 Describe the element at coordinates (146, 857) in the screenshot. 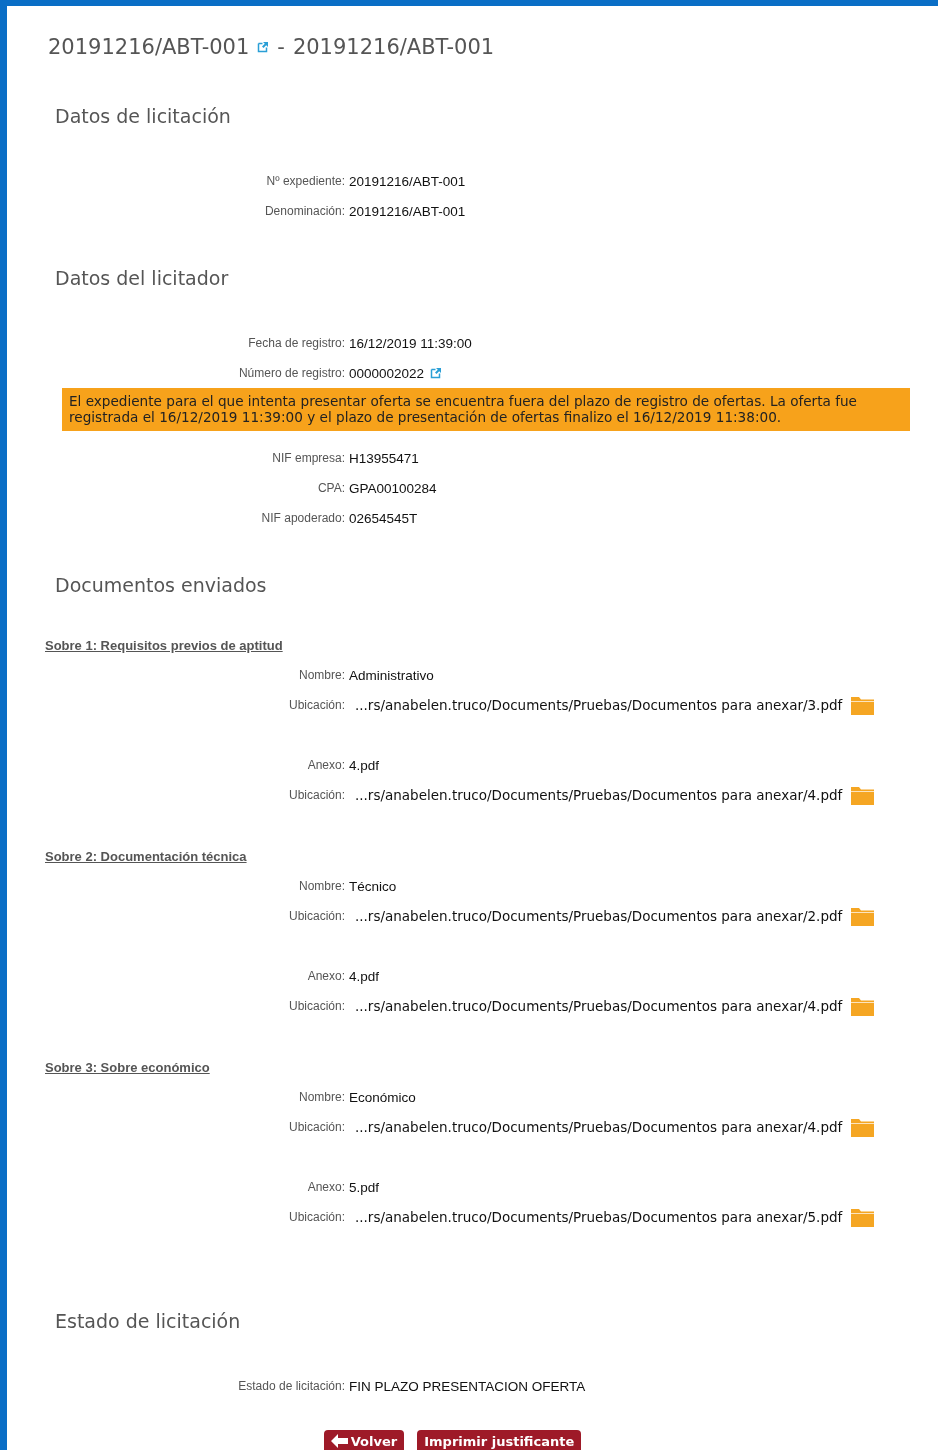

I see `envelope-link: Sobre 2: Documentación técnica` at that location.